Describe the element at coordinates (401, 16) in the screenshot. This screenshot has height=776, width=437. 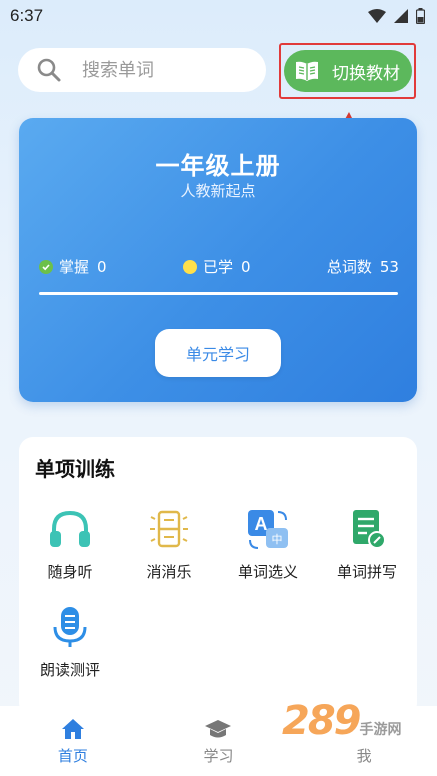
I see `signal-icon` at that location.